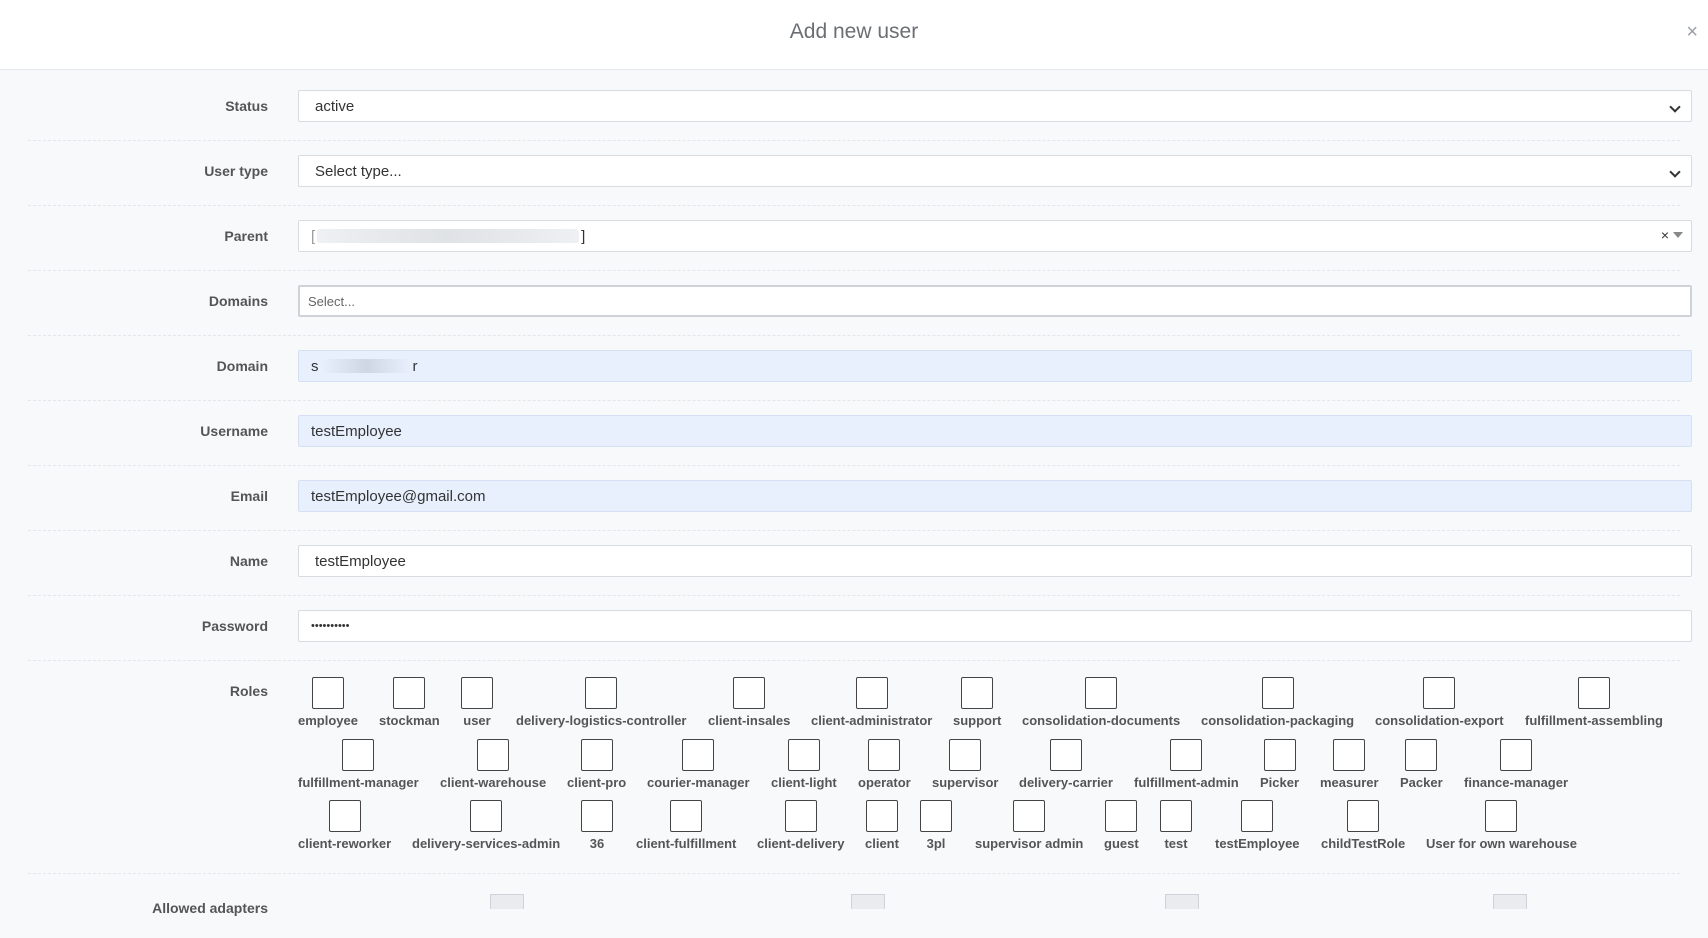 Image resolution: width=1708 pixels, height=938 pixels. Describe the element at coordinates (1692, 32) in the screenshot. I see `close-icon: ×` at that location.